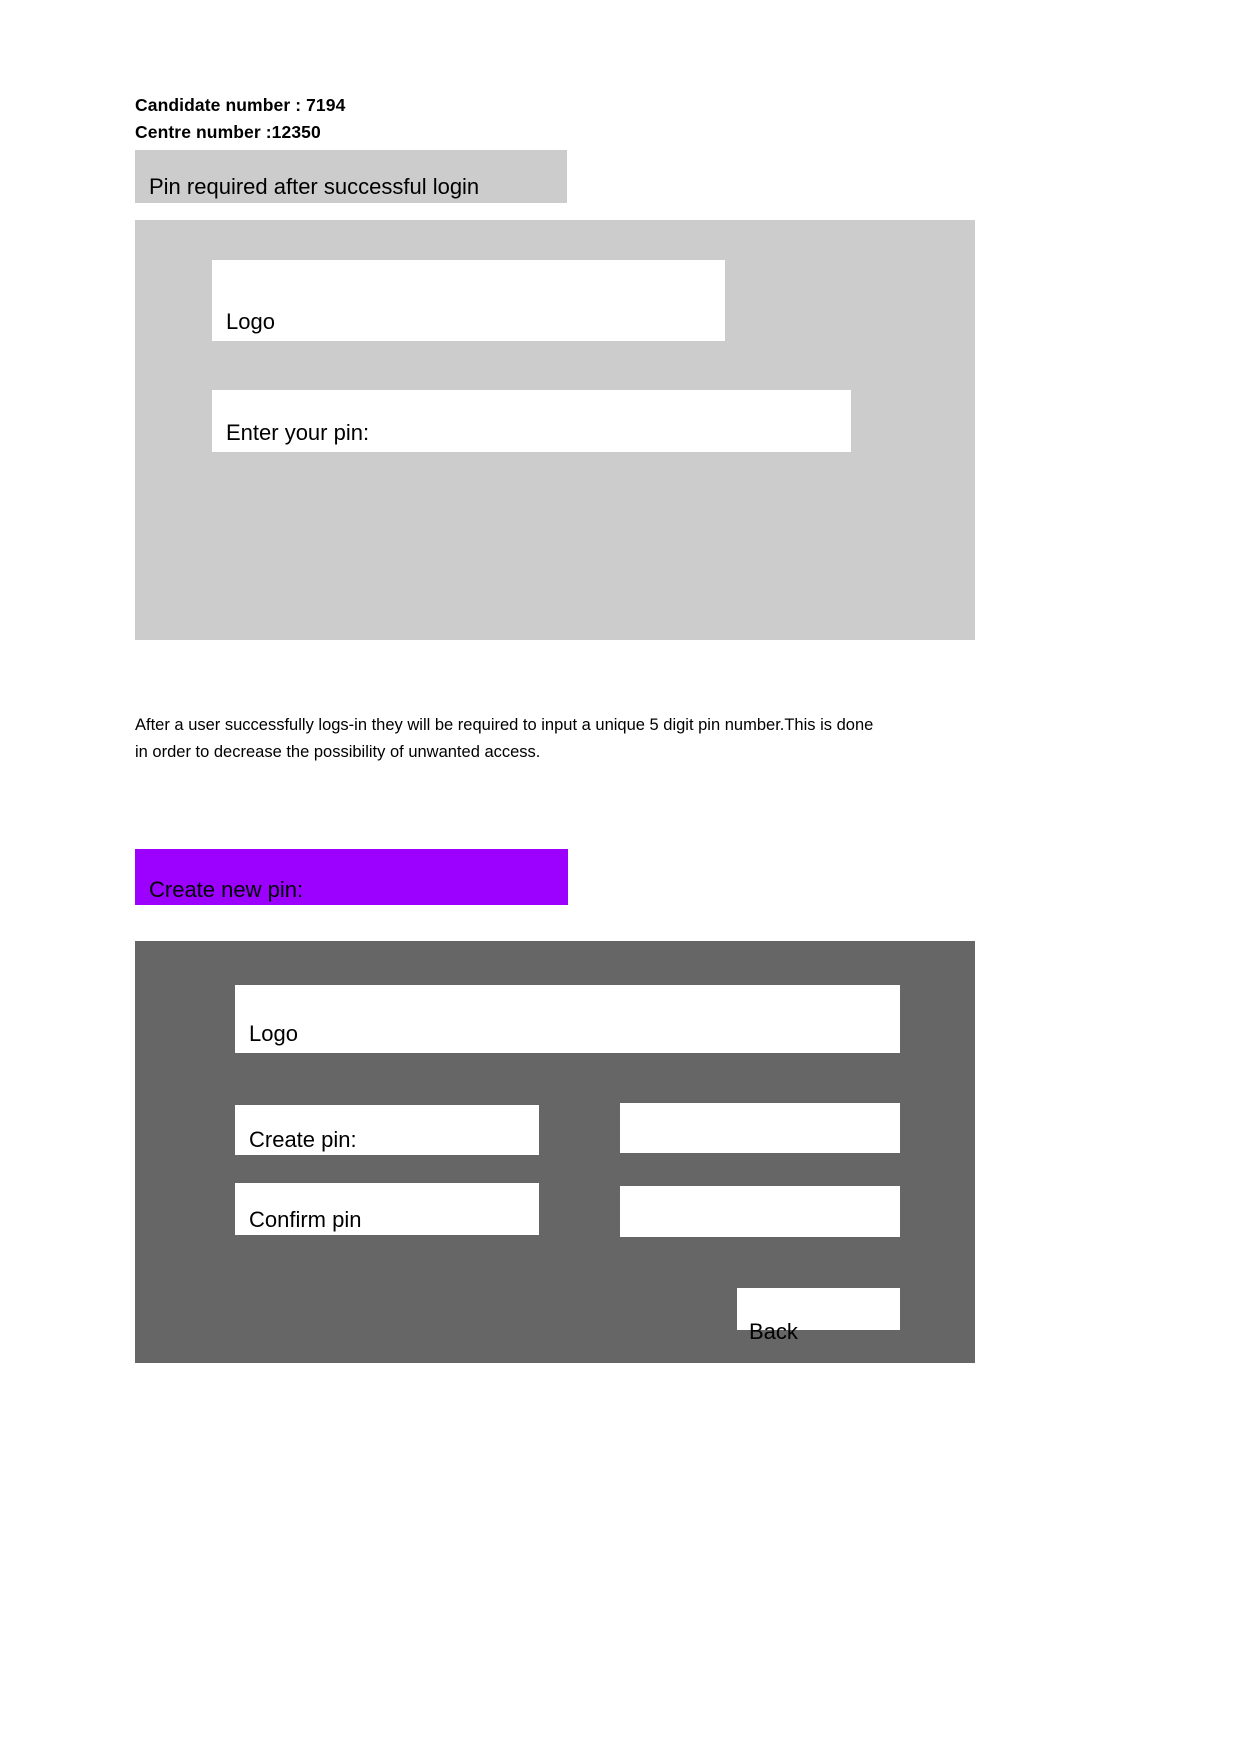  I want to click on enter-pin-label: Enter your pin:, so click(298, 432).